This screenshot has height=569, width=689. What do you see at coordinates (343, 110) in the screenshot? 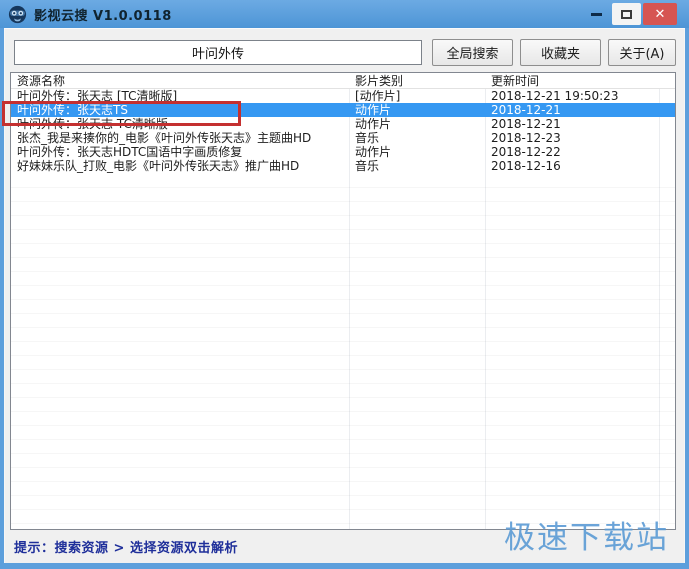
I see `table-row: 叶问外传：张天志TS 动作片 2018-12-21` at bounding box center [343, 110].